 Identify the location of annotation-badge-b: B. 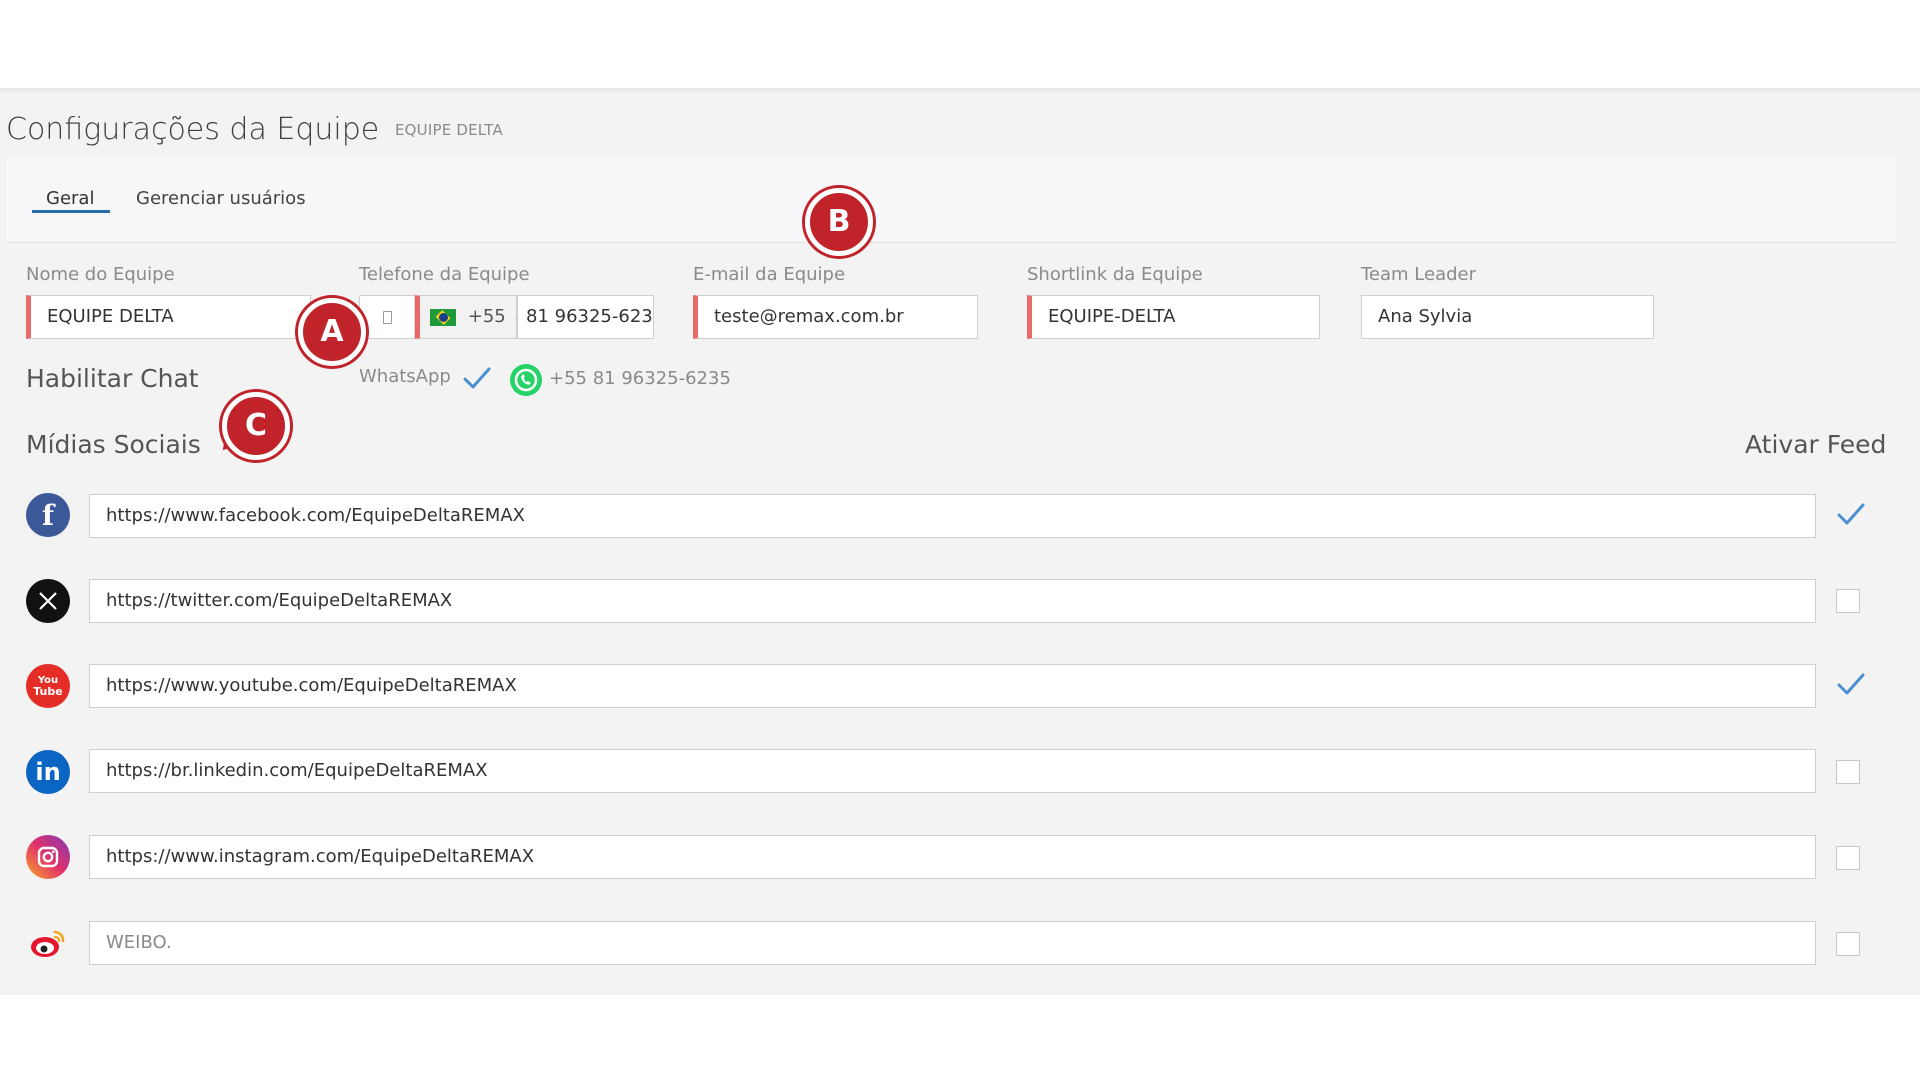
(839, 222).